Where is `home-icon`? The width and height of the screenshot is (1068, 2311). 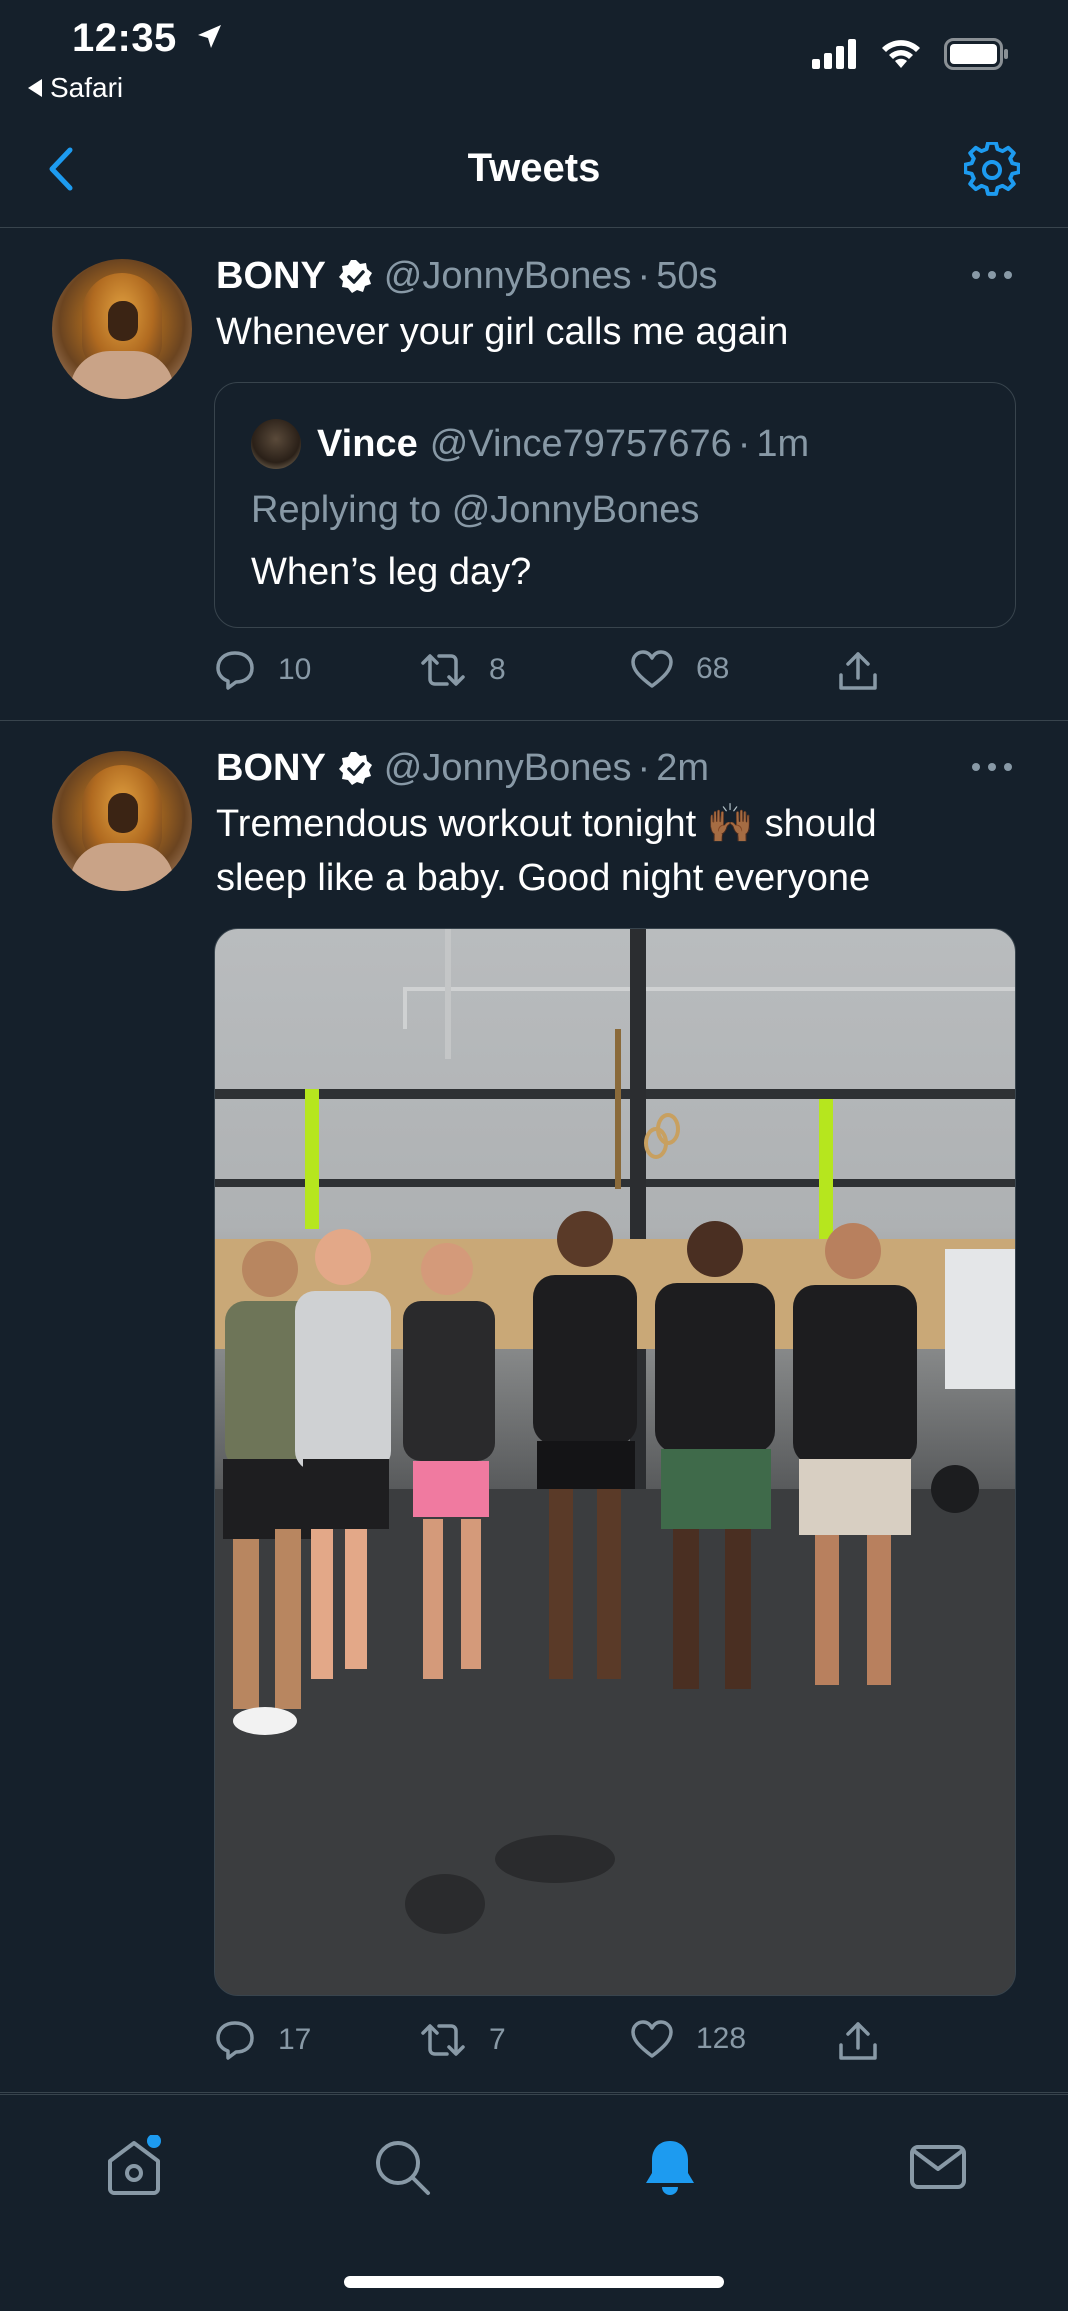 home-icon is located at coordinates (134, 2167).